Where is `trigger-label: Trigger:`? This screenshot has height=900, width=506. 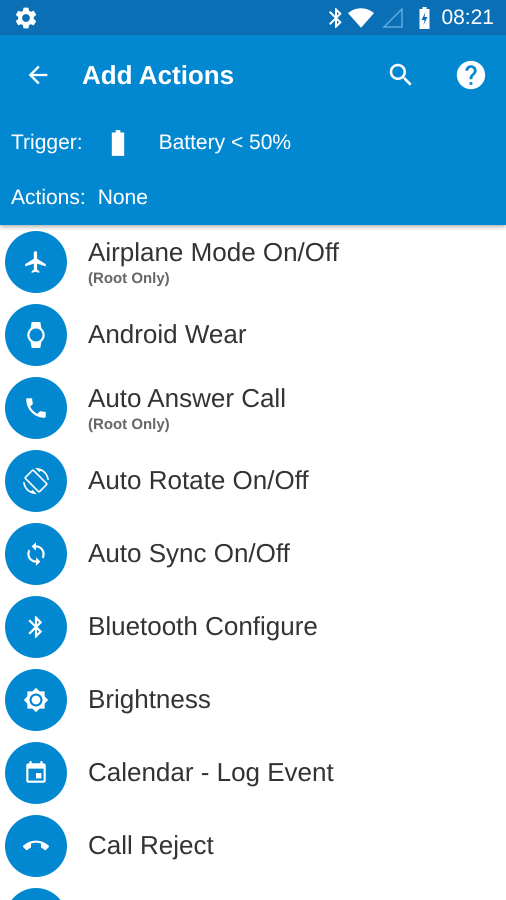
trigger-label: Trigger: is located at coordinates (47, 142).